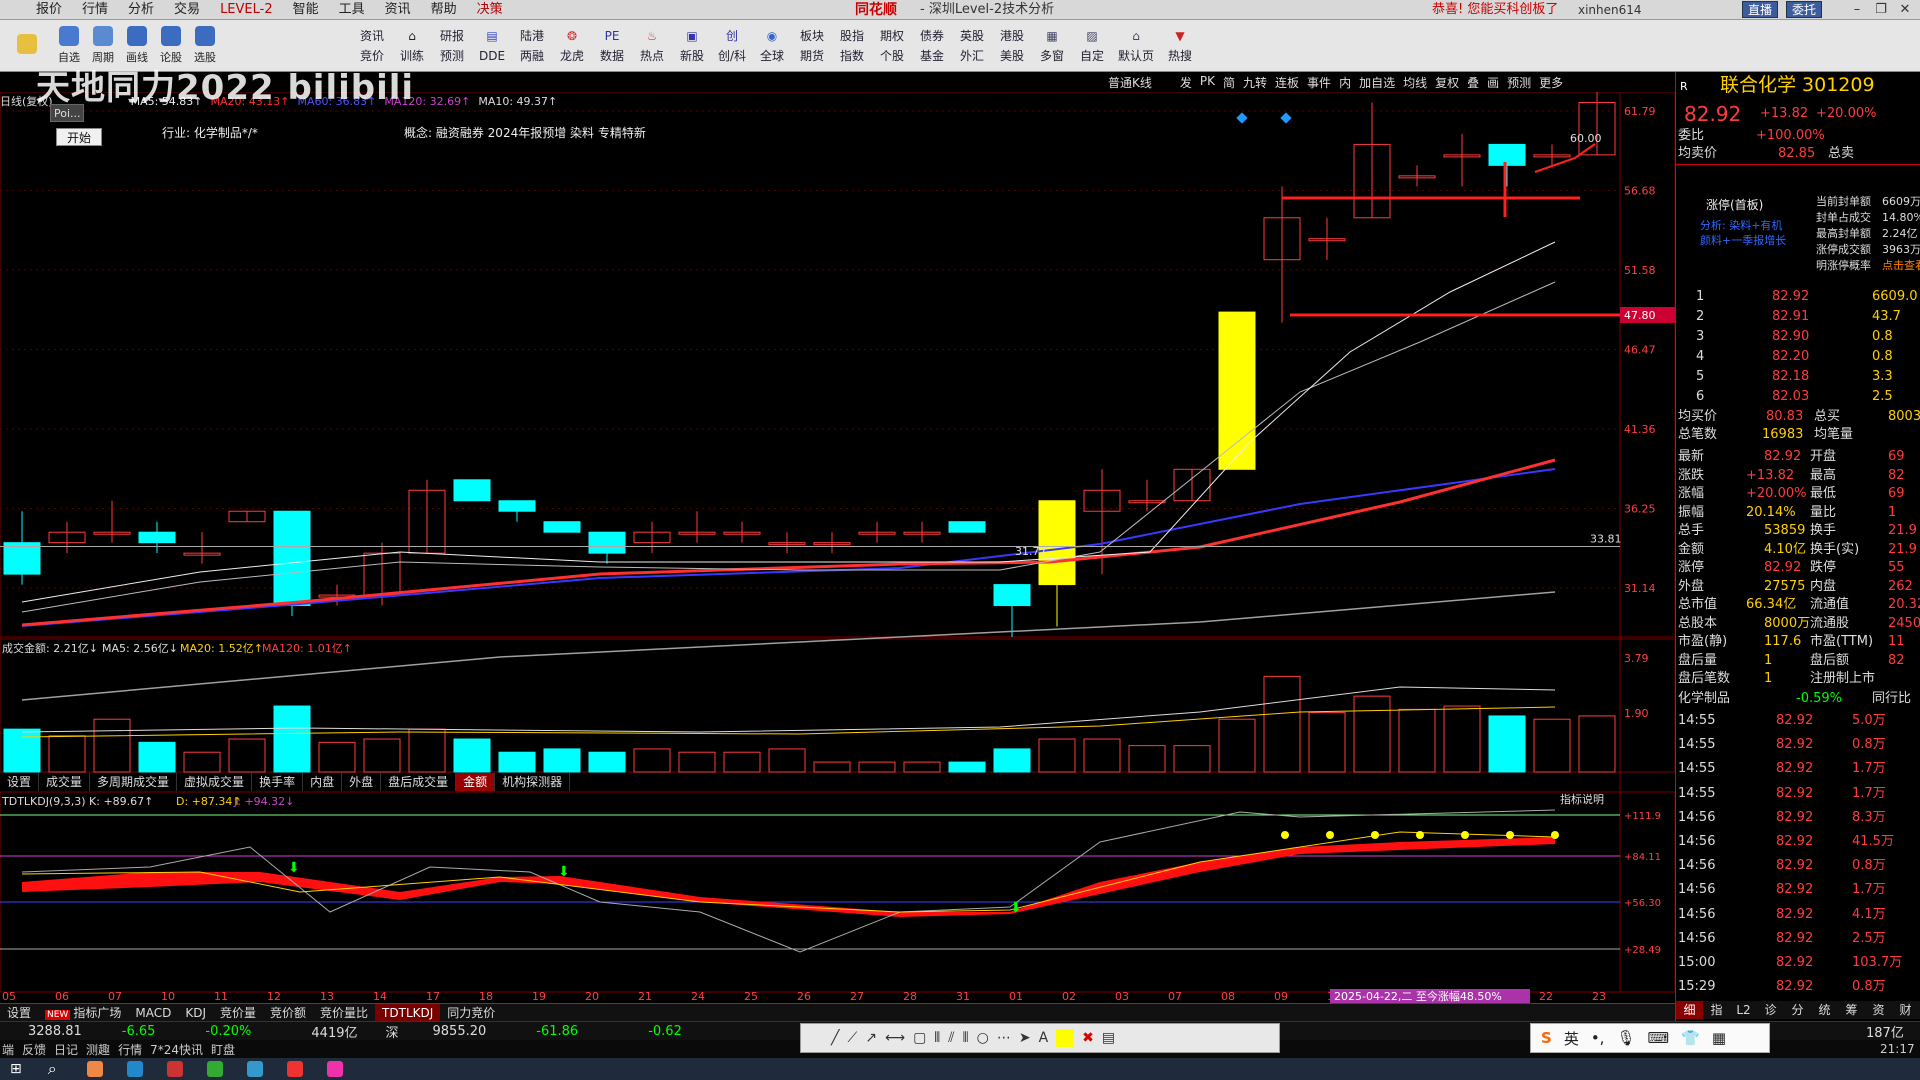  I want to click on toolbar-item-redian: ♨ 热点, so click(652, 46).